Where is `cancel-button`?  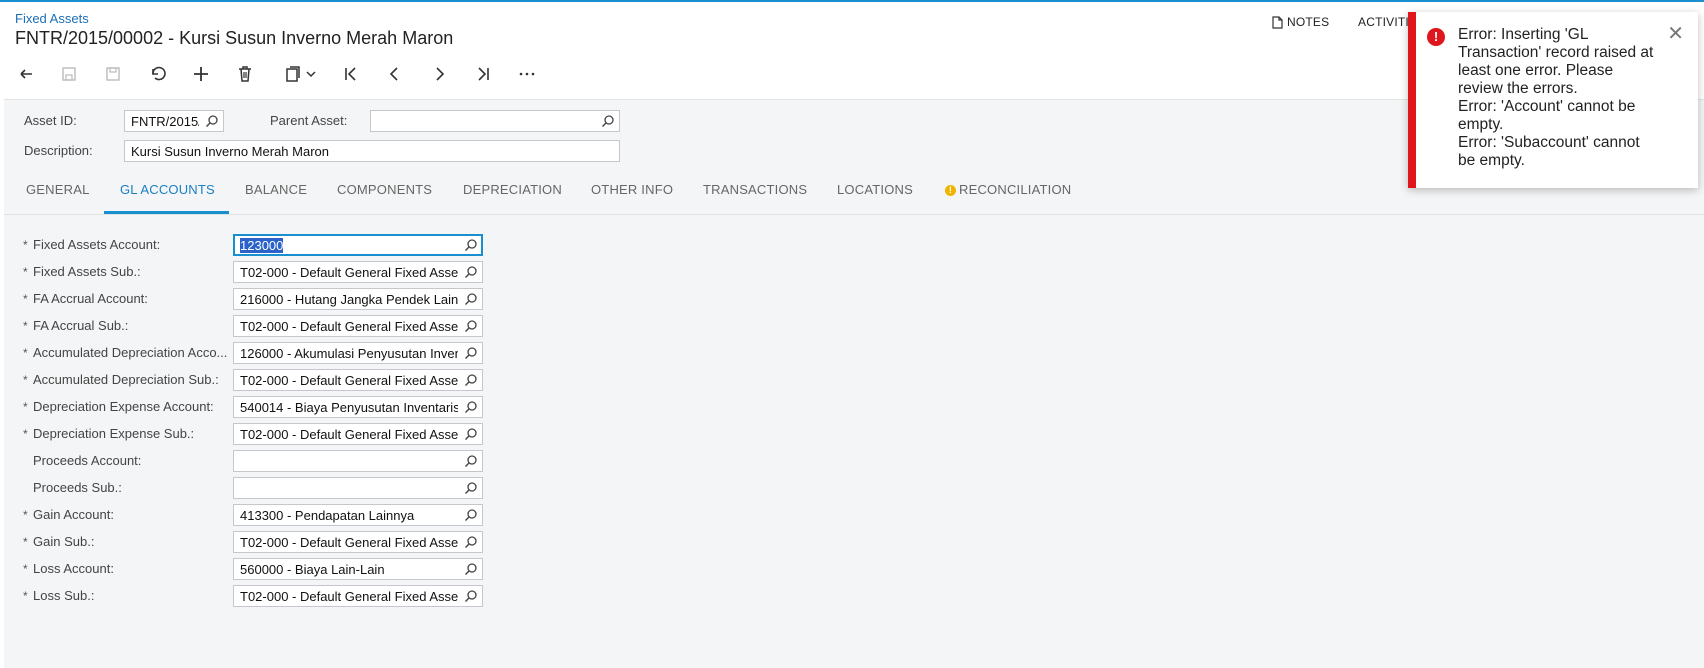
cancel-button is located at coordinates (157, 74).